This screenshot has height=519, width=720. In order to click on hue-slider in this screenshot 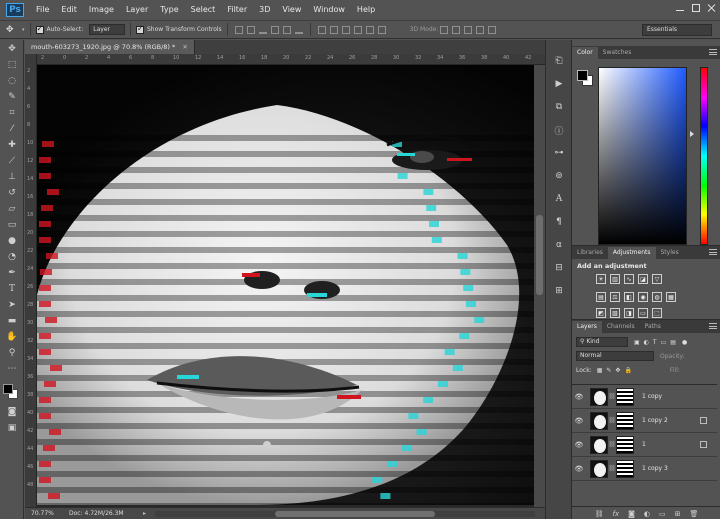, I will do `click(704, 156)`.